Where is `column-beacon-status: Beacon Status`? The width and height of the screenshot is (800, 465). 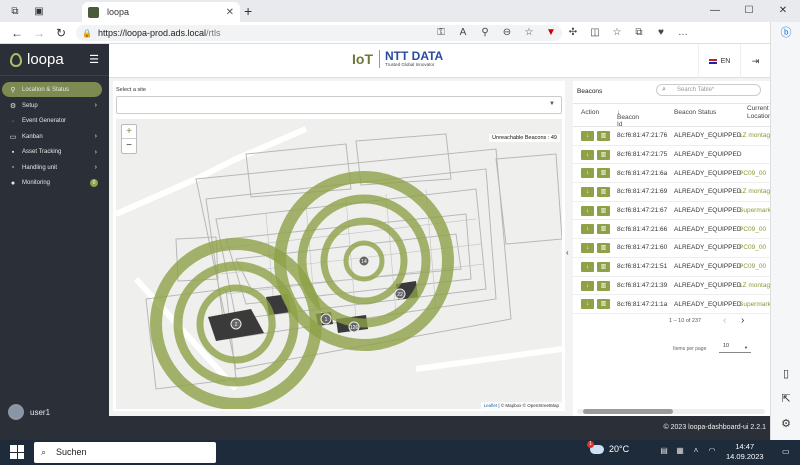 column-beacon-status: Beacon Status is located at coordinates (695, 112).